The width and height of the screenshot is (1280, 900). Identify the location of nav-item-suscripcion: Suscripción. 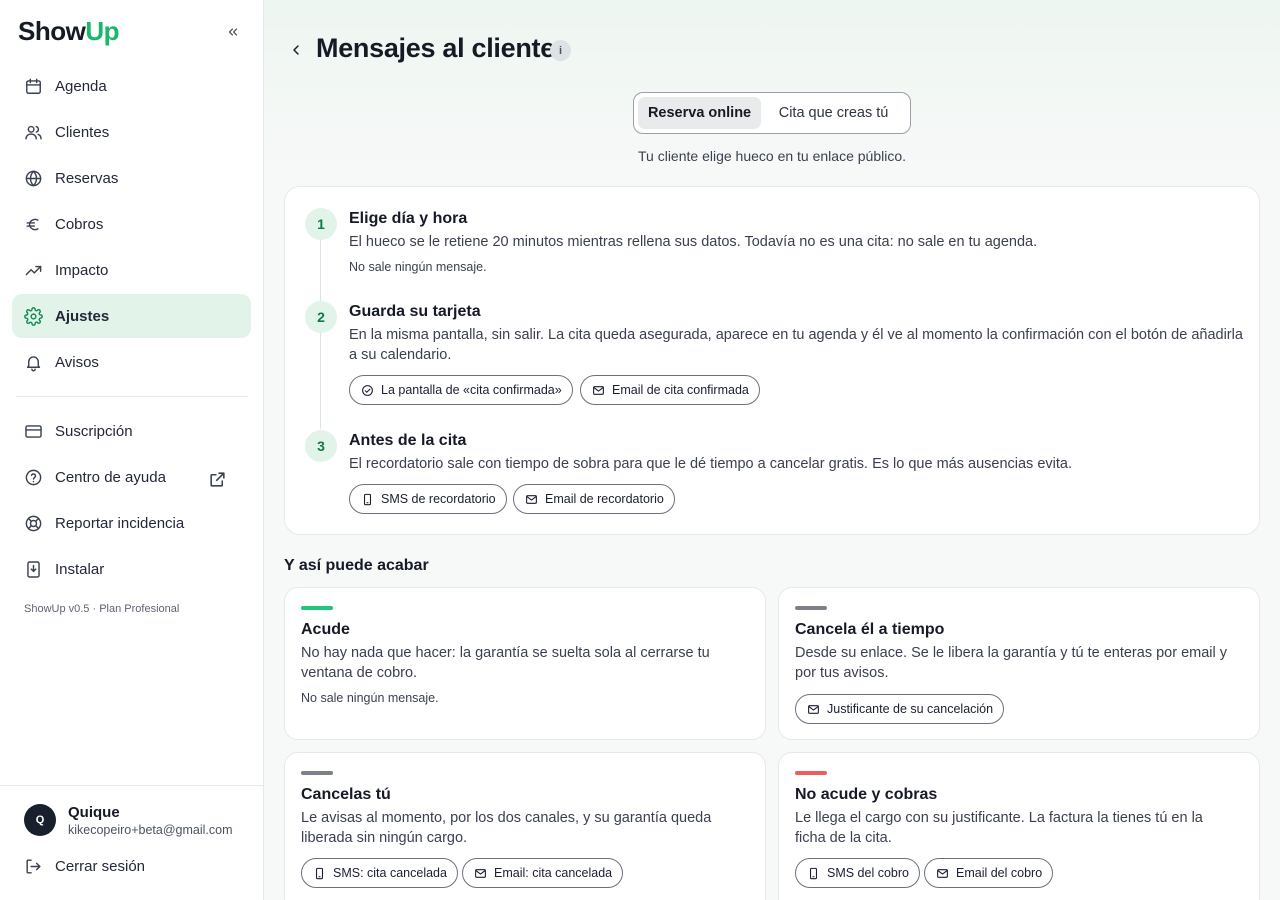
(131, 431).